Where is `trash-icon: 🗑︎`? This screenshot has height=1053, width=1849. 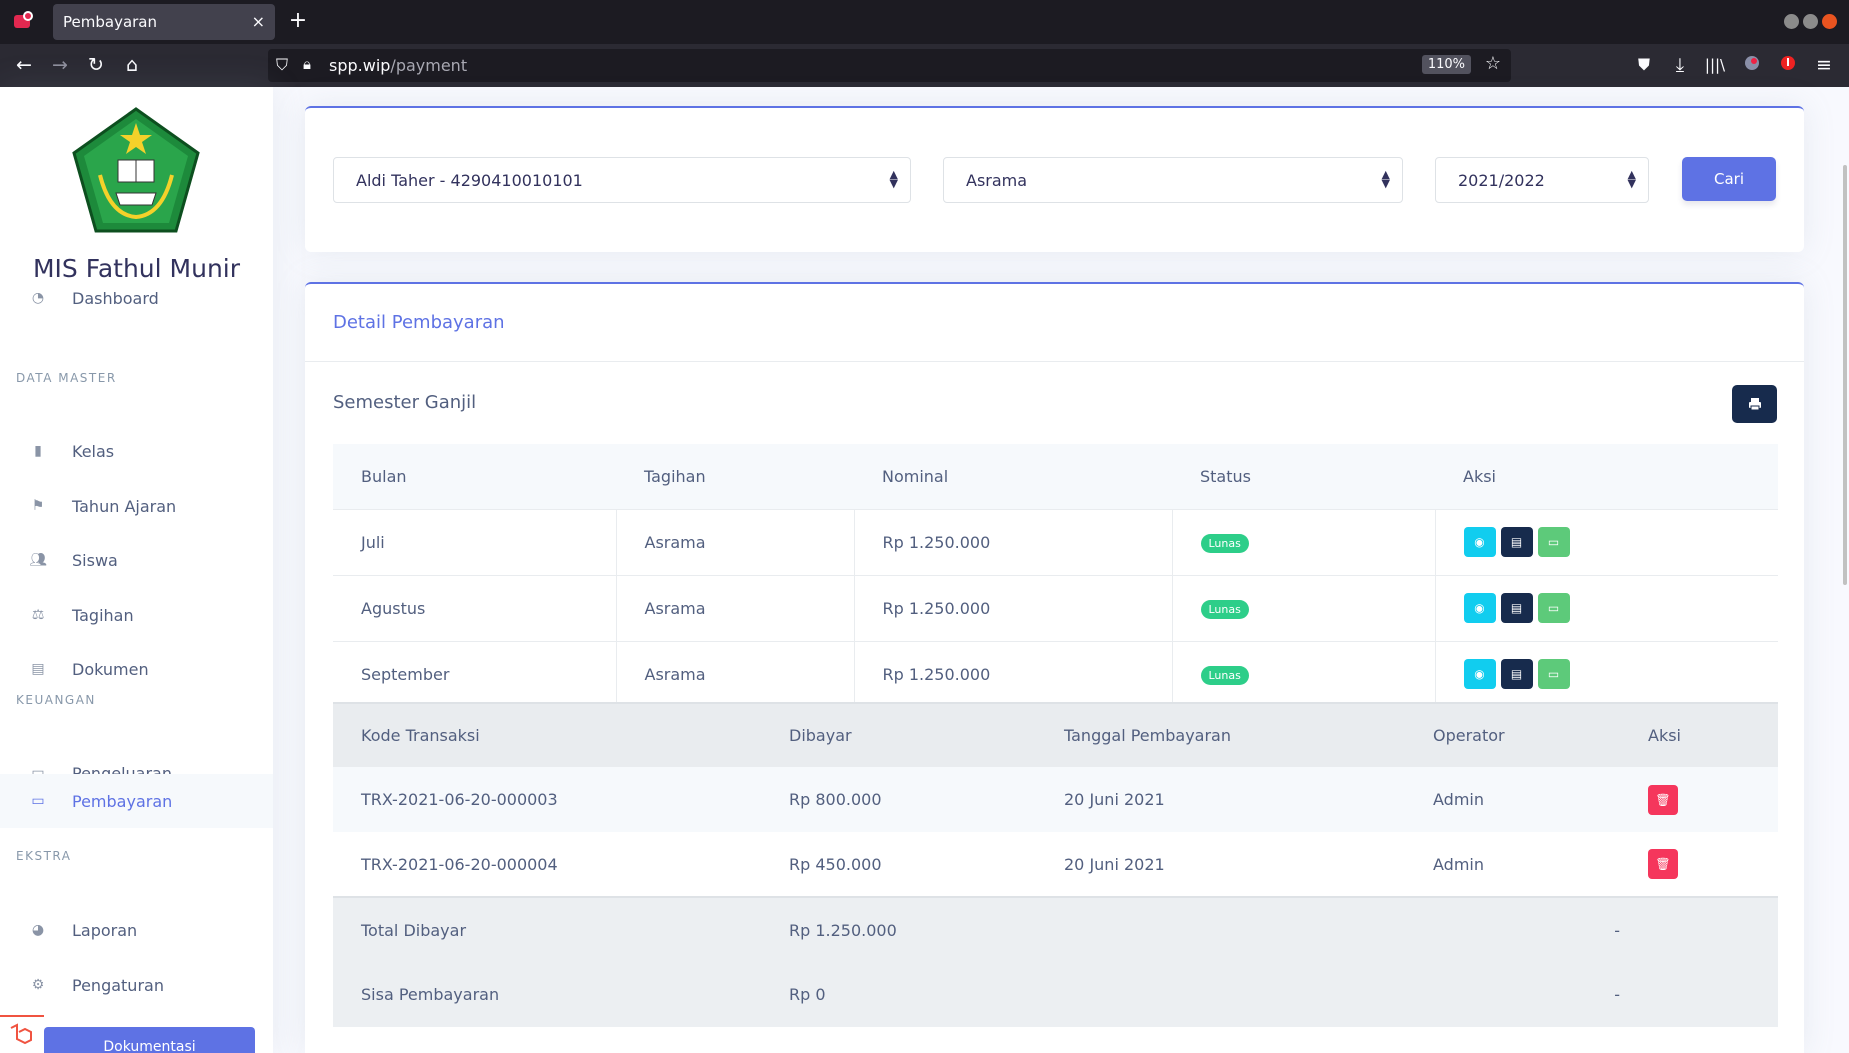
trash-icon: 🗑︎ is located at coordinates (1663, 799).